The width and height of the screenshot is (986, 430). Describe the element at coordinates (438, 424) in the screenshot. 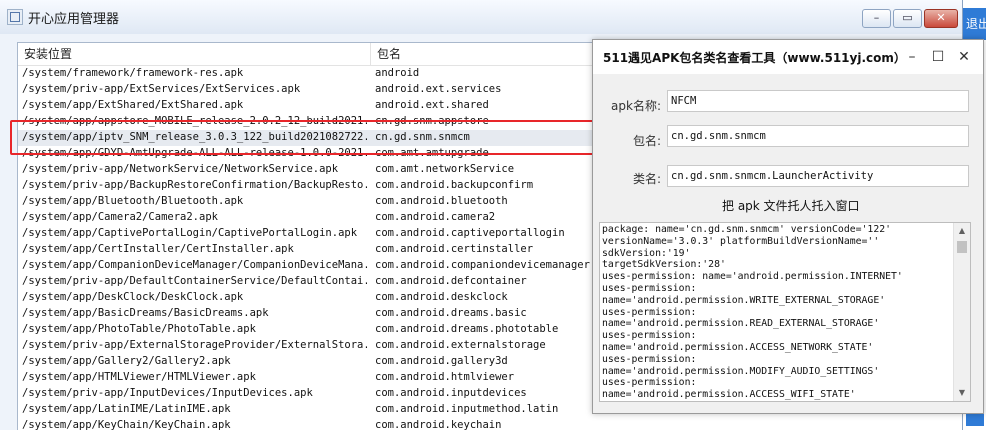

I see `package-cell: com.android.keychain` at that location.